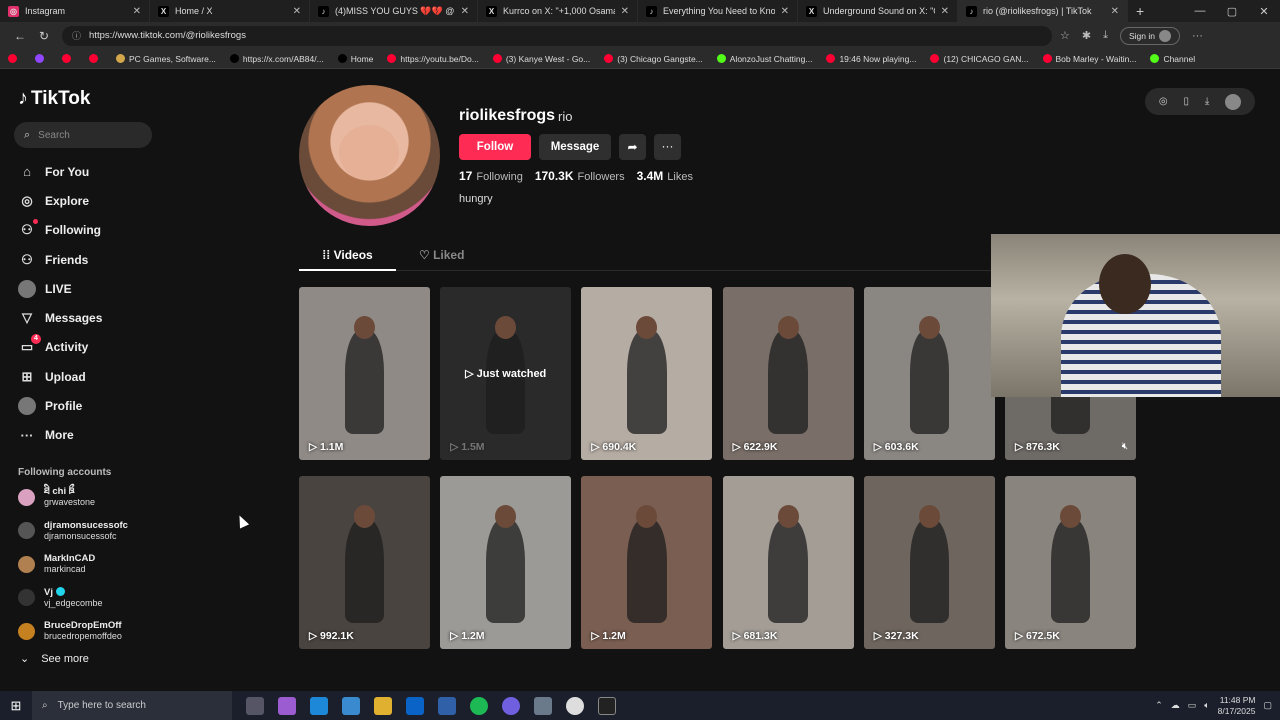 This screenshot has height=720, width=1280. What do you see at coordinates (1159, 705) in the screenshot?
I see `tray-chevron-icon: ⌃` at bounding box center [1159, 705].